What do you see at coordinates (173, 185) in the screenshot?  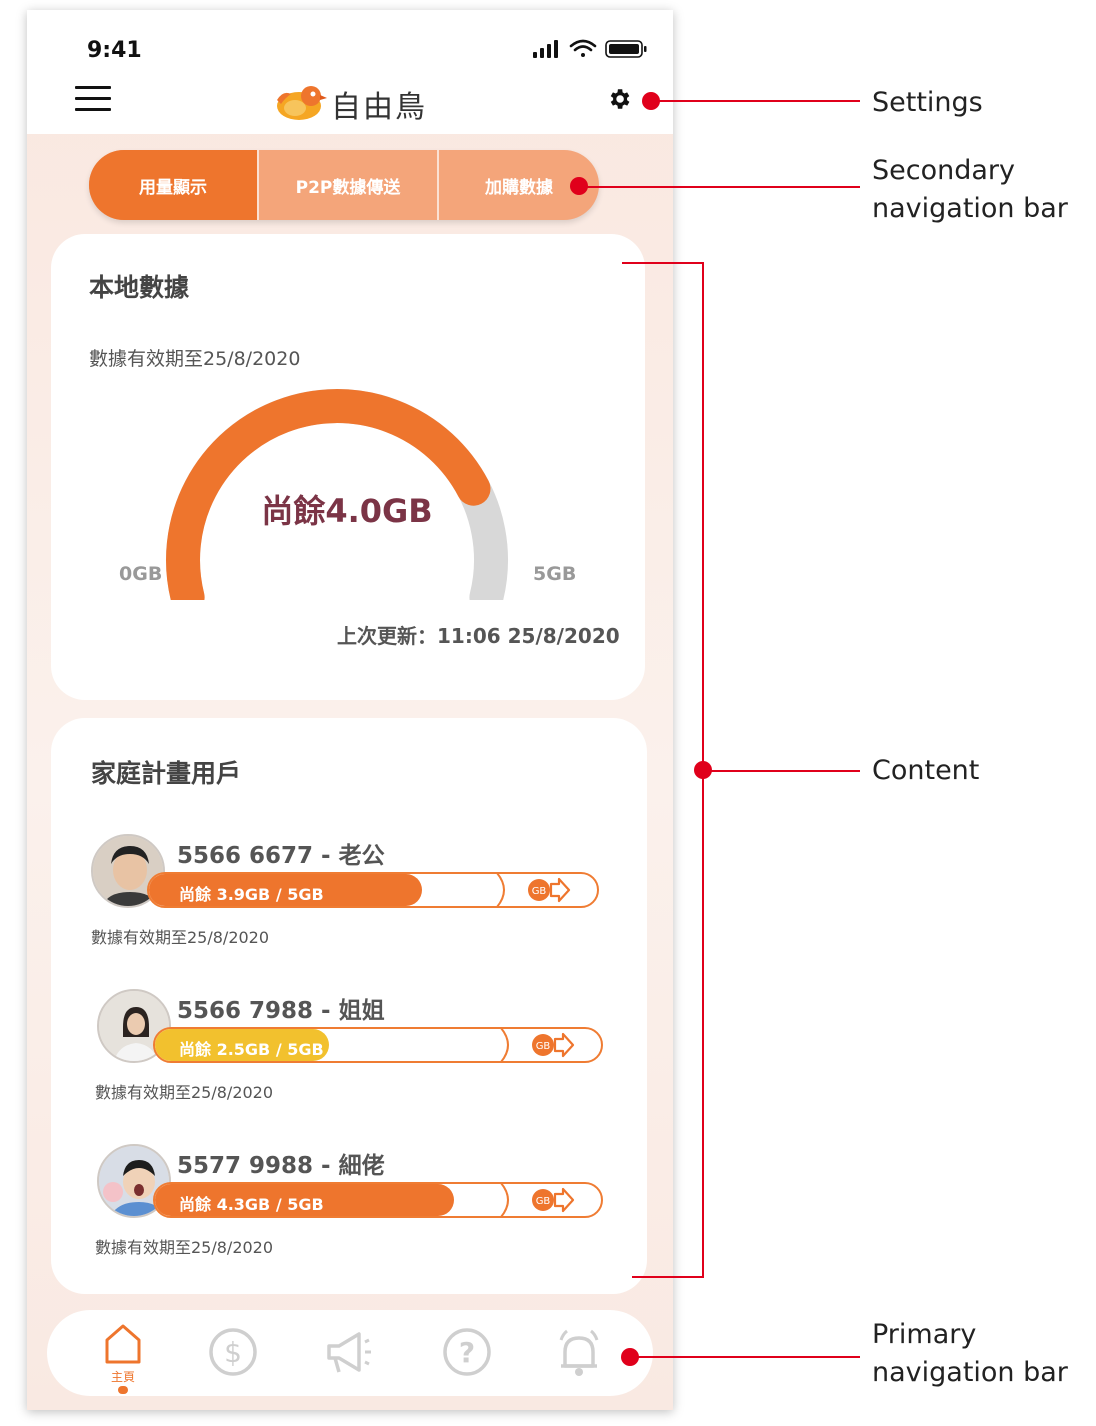 I see `tab-usage: 用量顯示` at bounding box center [173, 185].